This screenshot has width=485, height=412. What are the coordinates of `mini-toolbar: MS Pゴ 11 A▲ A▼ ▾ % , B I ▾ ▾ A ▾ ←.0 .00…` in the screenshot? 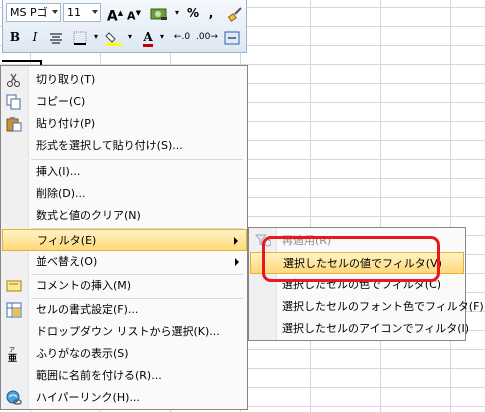 It's located at (124, 26).